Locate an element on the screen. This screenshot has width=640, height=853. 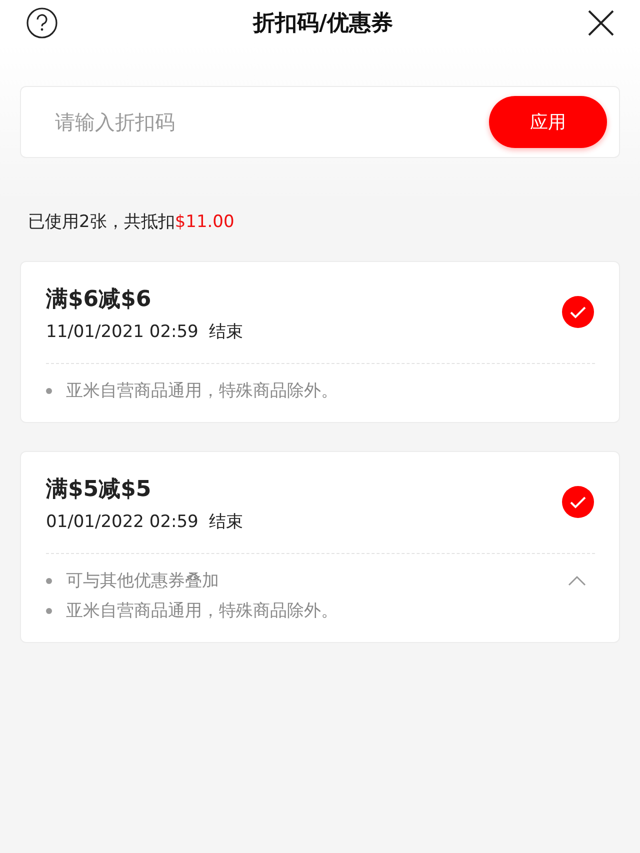
caret-icon is located at coordinates (577, 581).